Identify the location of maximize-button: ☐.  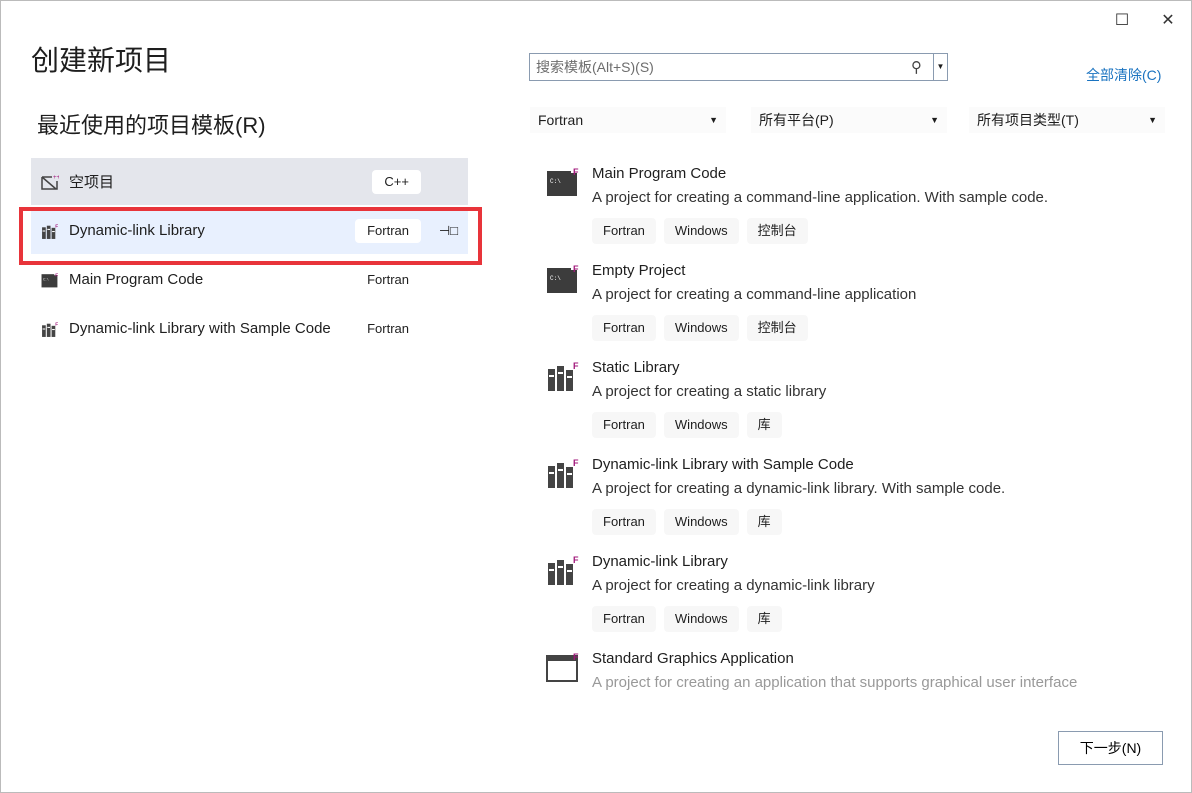
(1122, 21).